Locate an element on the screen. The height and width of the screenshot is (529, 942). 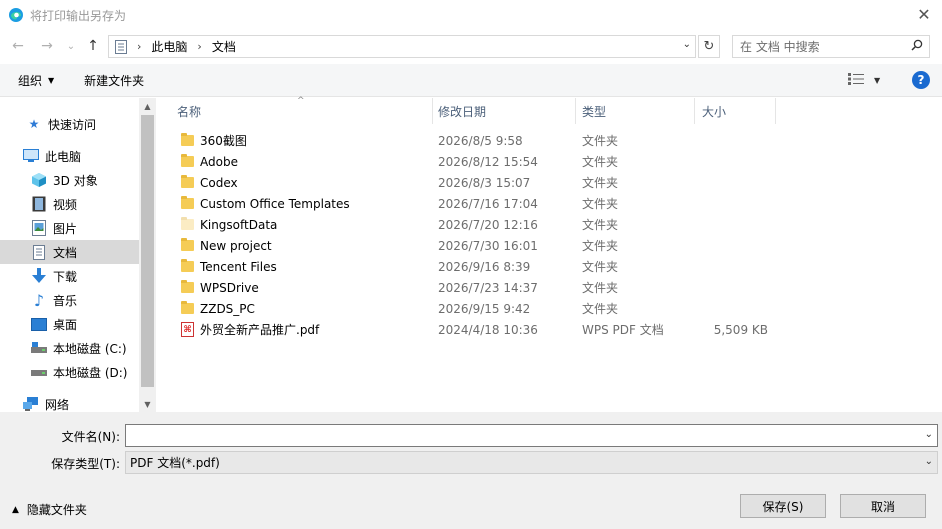
sidebar-scrollbar: ▲ ▼ is located at coordinates (147, 255).